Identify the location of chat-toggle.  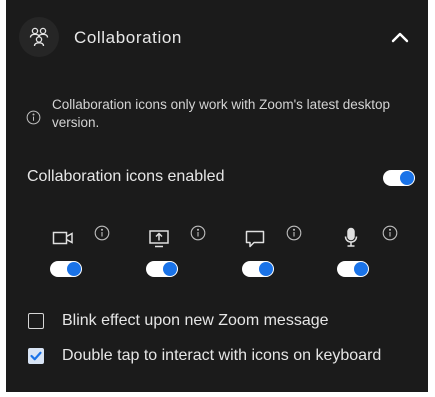
(258, 269).